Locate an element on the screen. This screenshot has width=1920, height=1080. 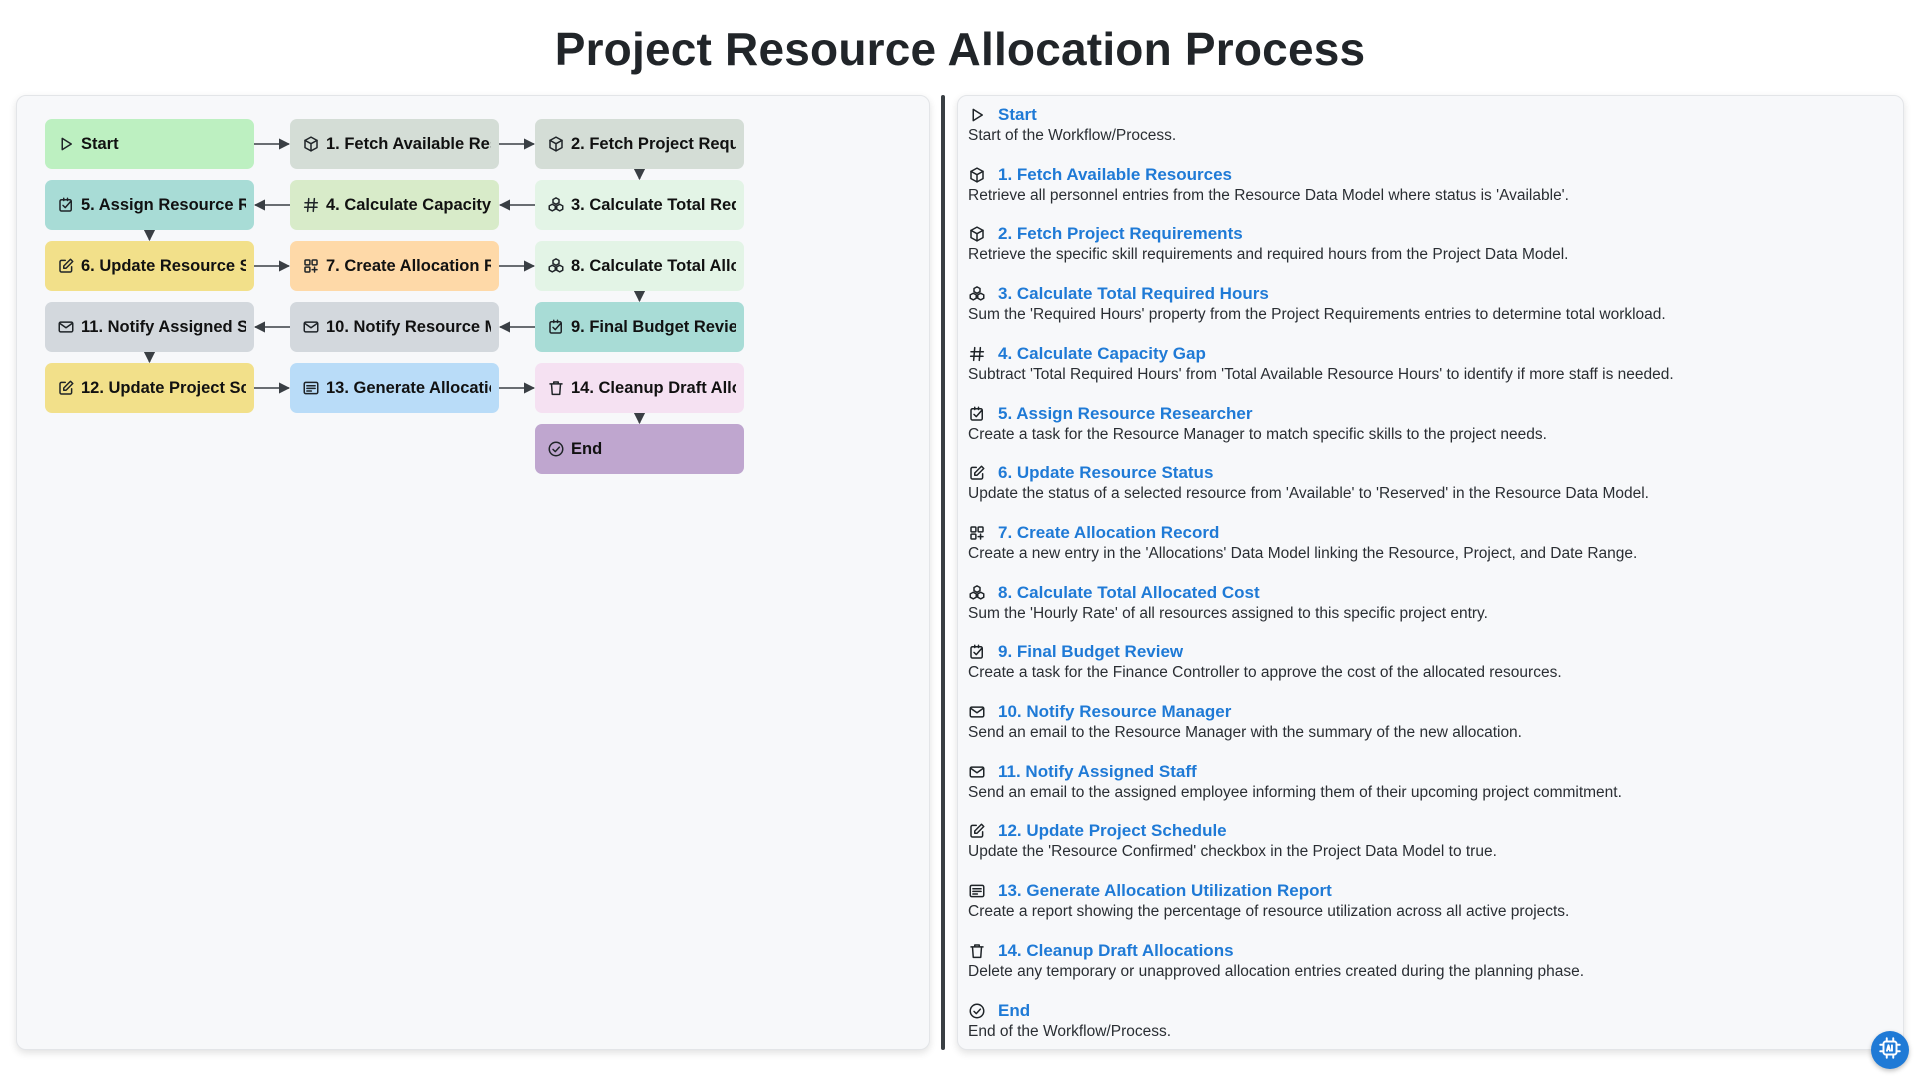
flow-node-label: 3. Calculate Total Required Hours is located at coordinates (653, 204).